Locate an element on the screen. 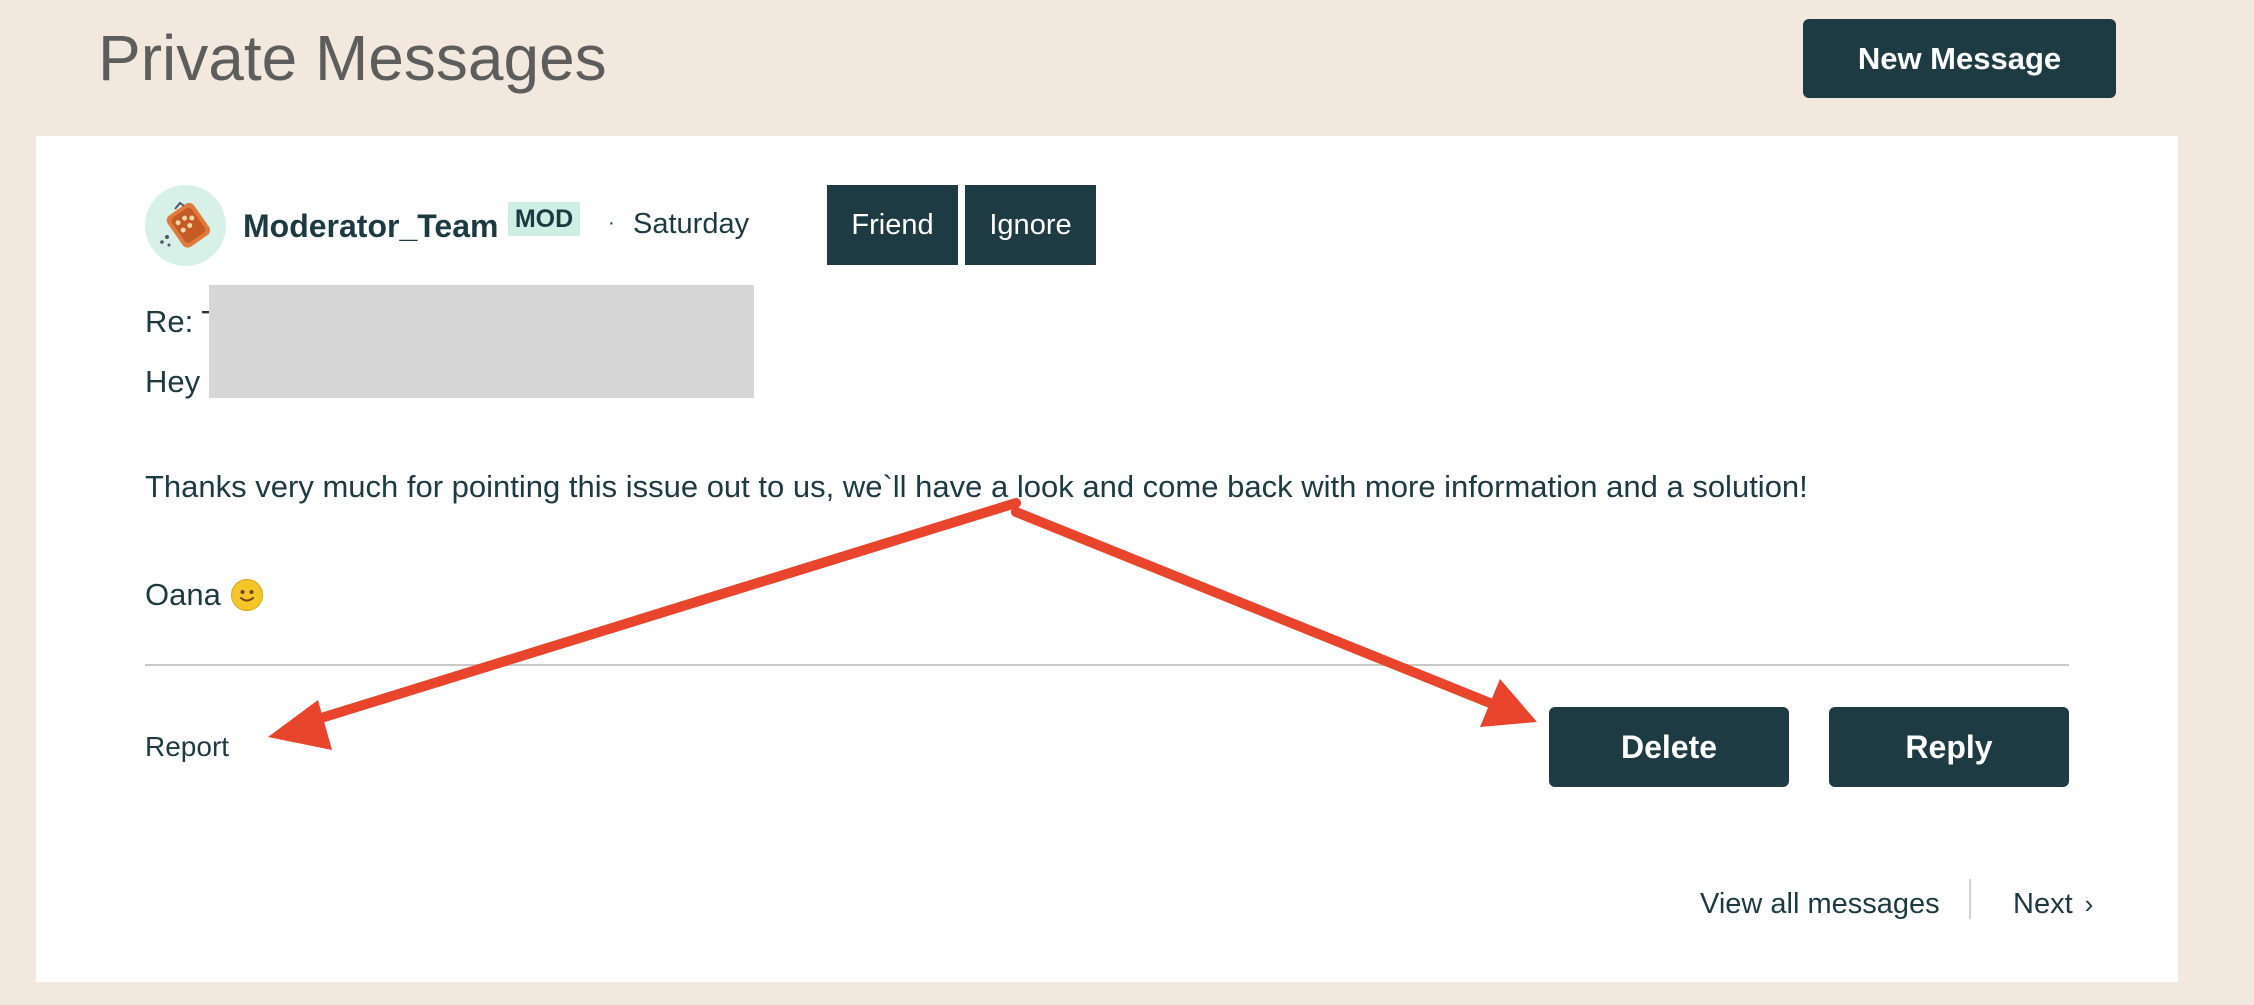 The width and height of the screenshot is (2254, 1005). page-title: Private Messages is located at coordinates (352, 58).